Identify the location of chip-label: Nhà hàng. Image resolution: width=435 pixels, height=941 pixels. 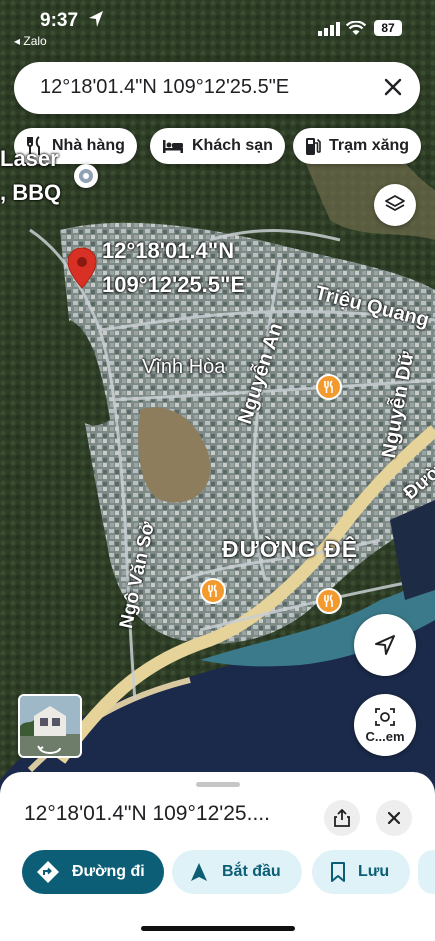
(88, 145).